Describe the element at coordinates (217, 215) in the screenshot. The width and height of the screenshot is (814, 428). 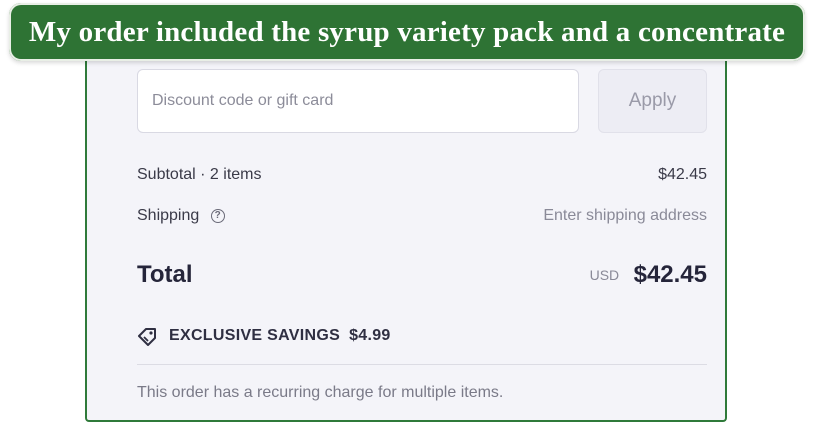
I see `question-circle-icon: ?` at that location.